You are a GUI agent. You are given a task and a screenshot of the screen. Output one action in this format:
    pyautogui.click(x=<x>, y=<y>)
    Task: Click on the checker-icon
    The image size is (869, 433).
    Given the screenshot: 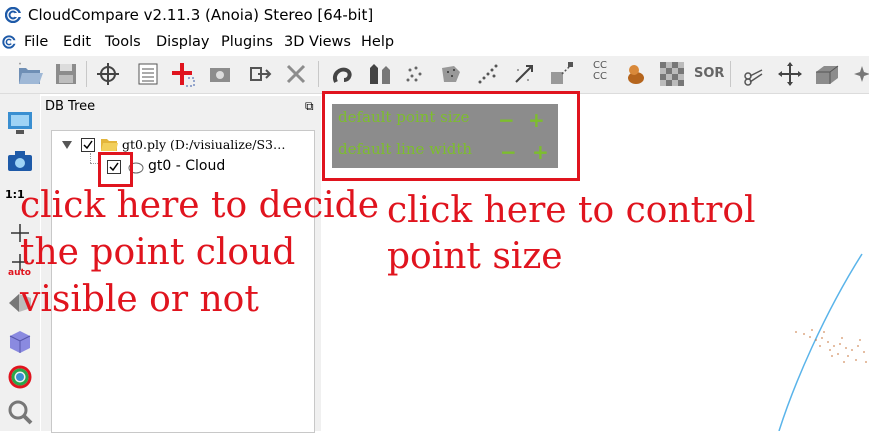 What is the action you would take?
    pyautogui.click(x=672, y=74)
    